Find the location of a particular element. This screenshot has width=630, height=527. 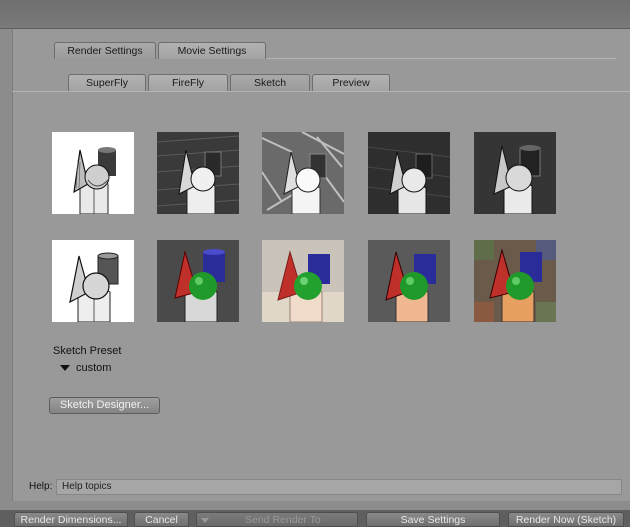

render-now-button: Render Now (Sketch) is located at coordinates (566, 519).